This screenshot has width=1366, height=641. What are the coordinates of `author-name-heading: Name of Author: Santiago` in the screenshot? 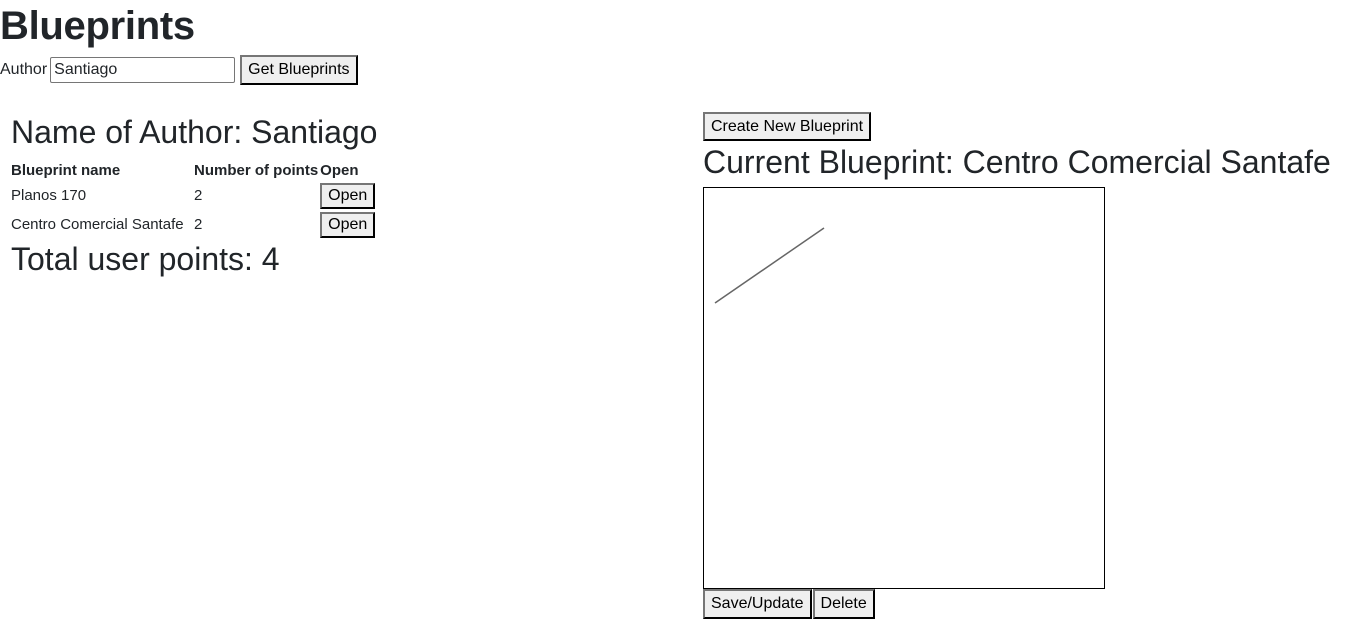 It's located at (194, 132).